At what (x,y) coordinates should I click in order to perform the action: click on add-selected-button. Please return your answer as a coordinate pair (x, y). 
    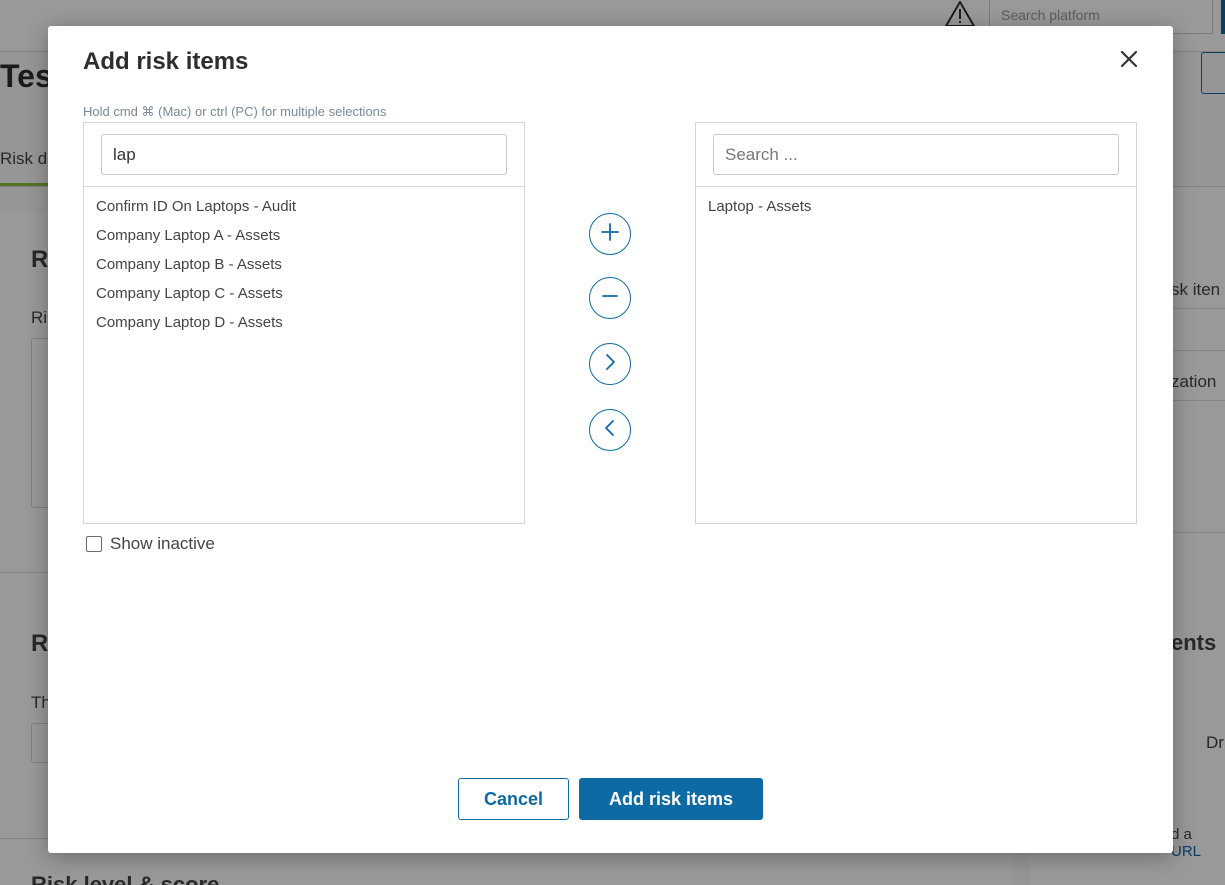
    Looking at the image, I should click on (610, 234).